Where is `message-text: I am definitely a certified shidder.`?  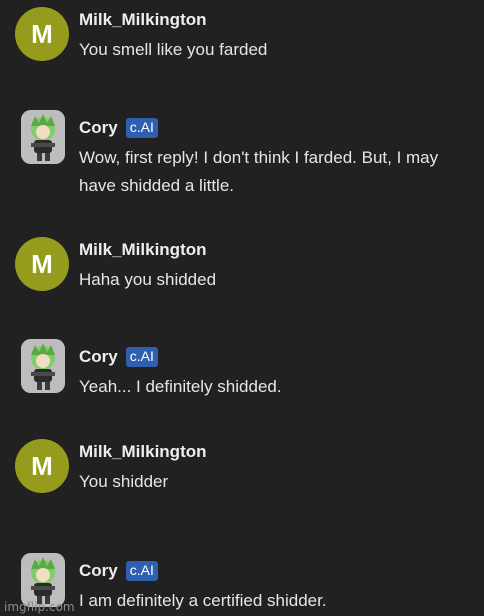
message-text: I am definitely a certified shidder. is located at coordinates (203, 600).